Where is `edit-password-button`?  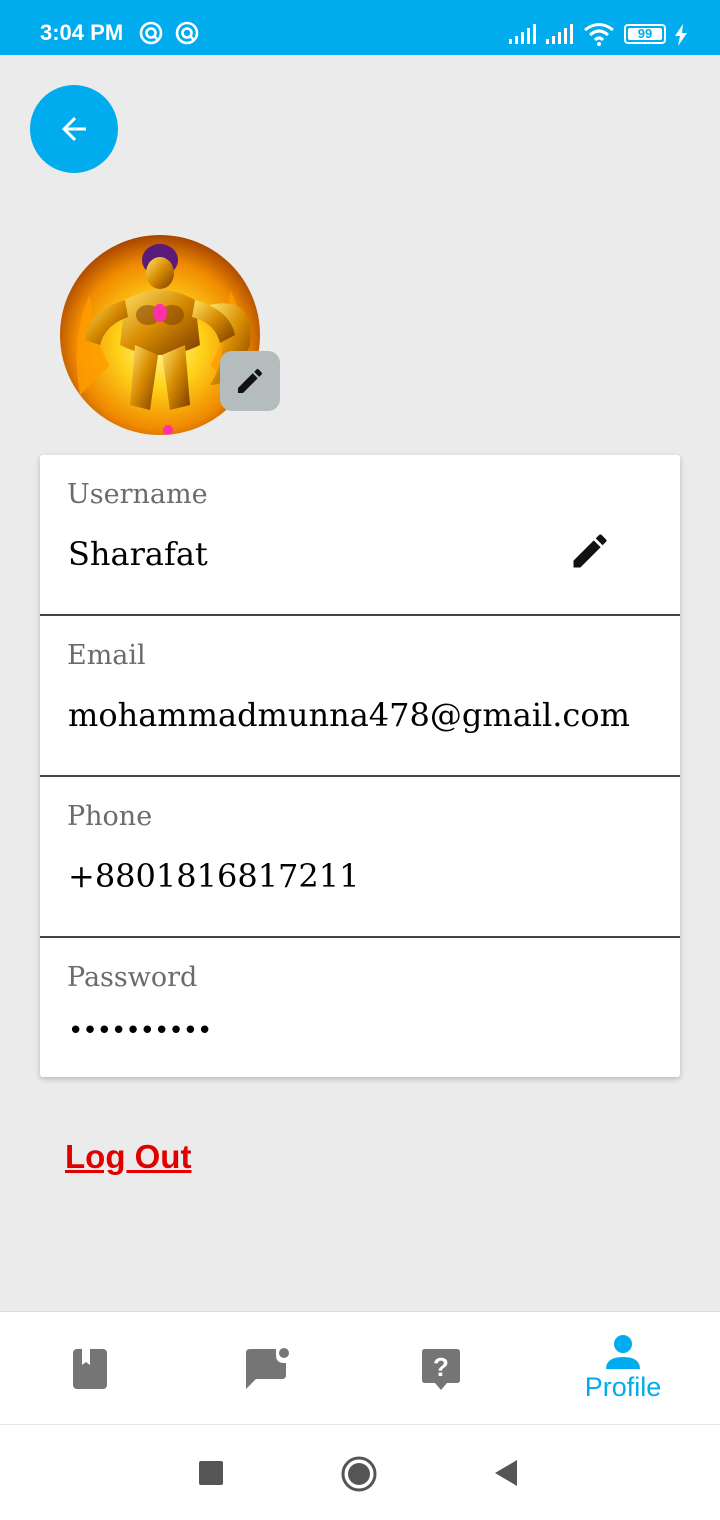 edit-password-button is located at coordinates (590, 551).